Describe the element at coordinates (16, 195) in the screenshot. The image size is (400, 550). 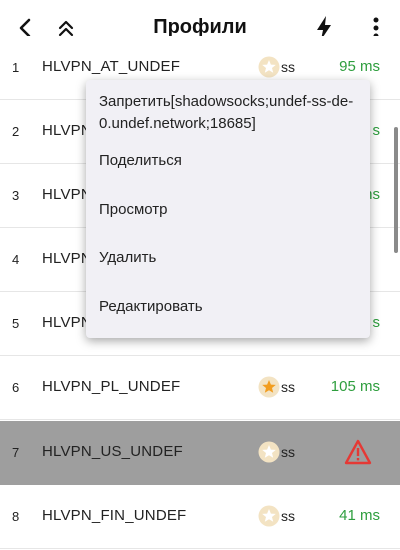
I see `row-index: 3` at that location.